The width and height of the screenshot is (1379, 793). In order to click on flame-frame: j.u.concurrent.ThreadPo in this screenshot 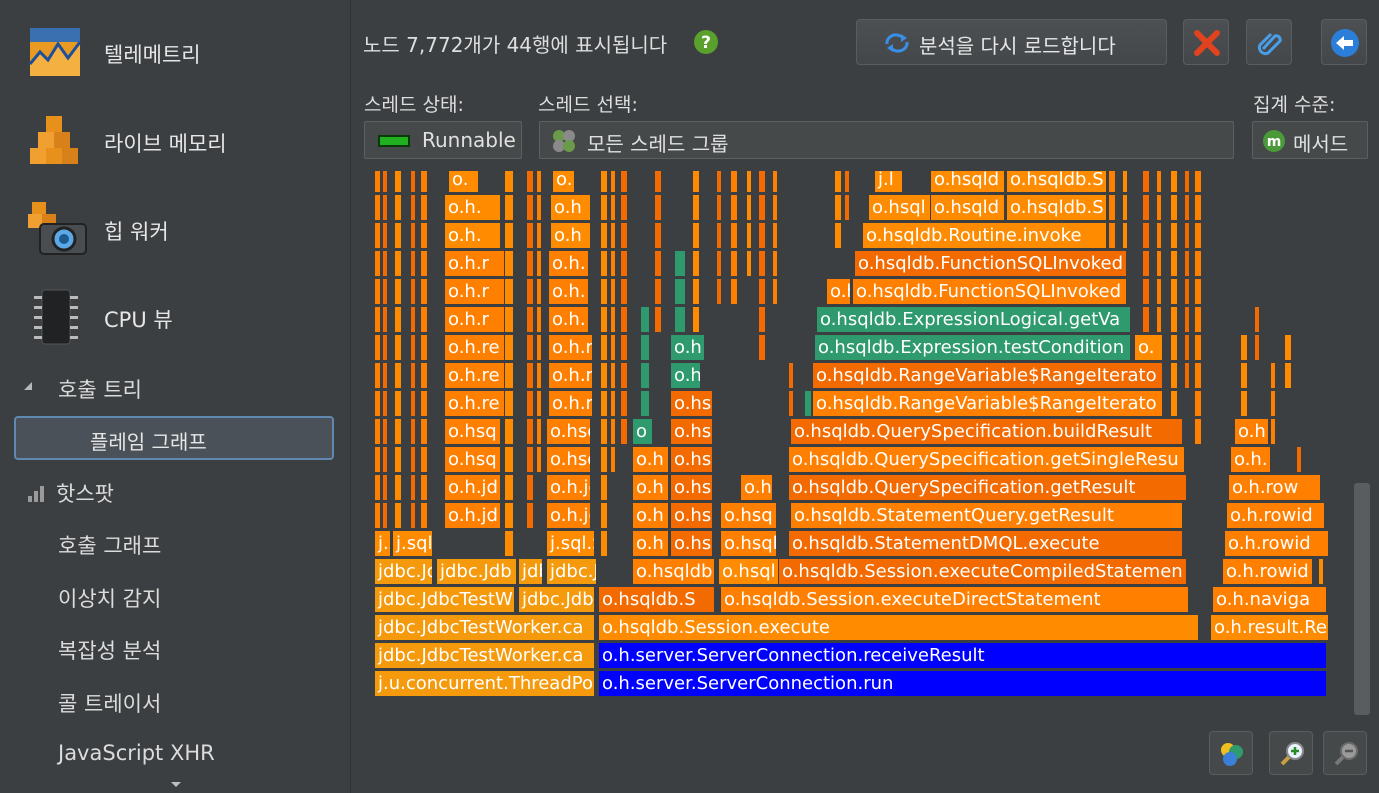, I will do `click(485, 683)`.